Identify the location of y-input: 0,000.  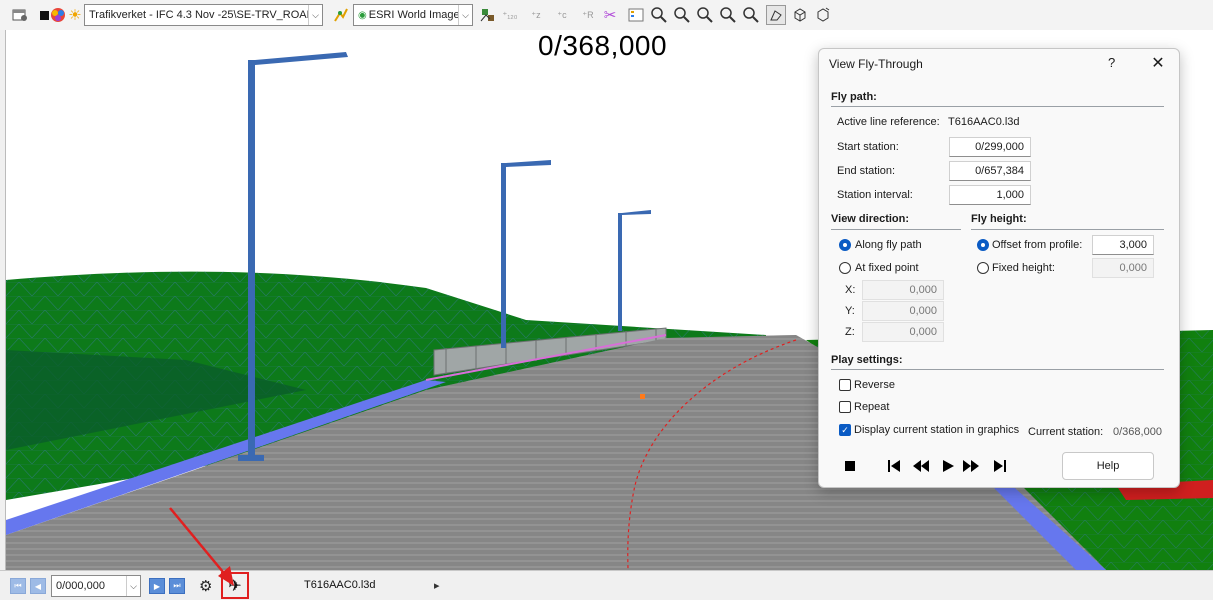
(903, 311).